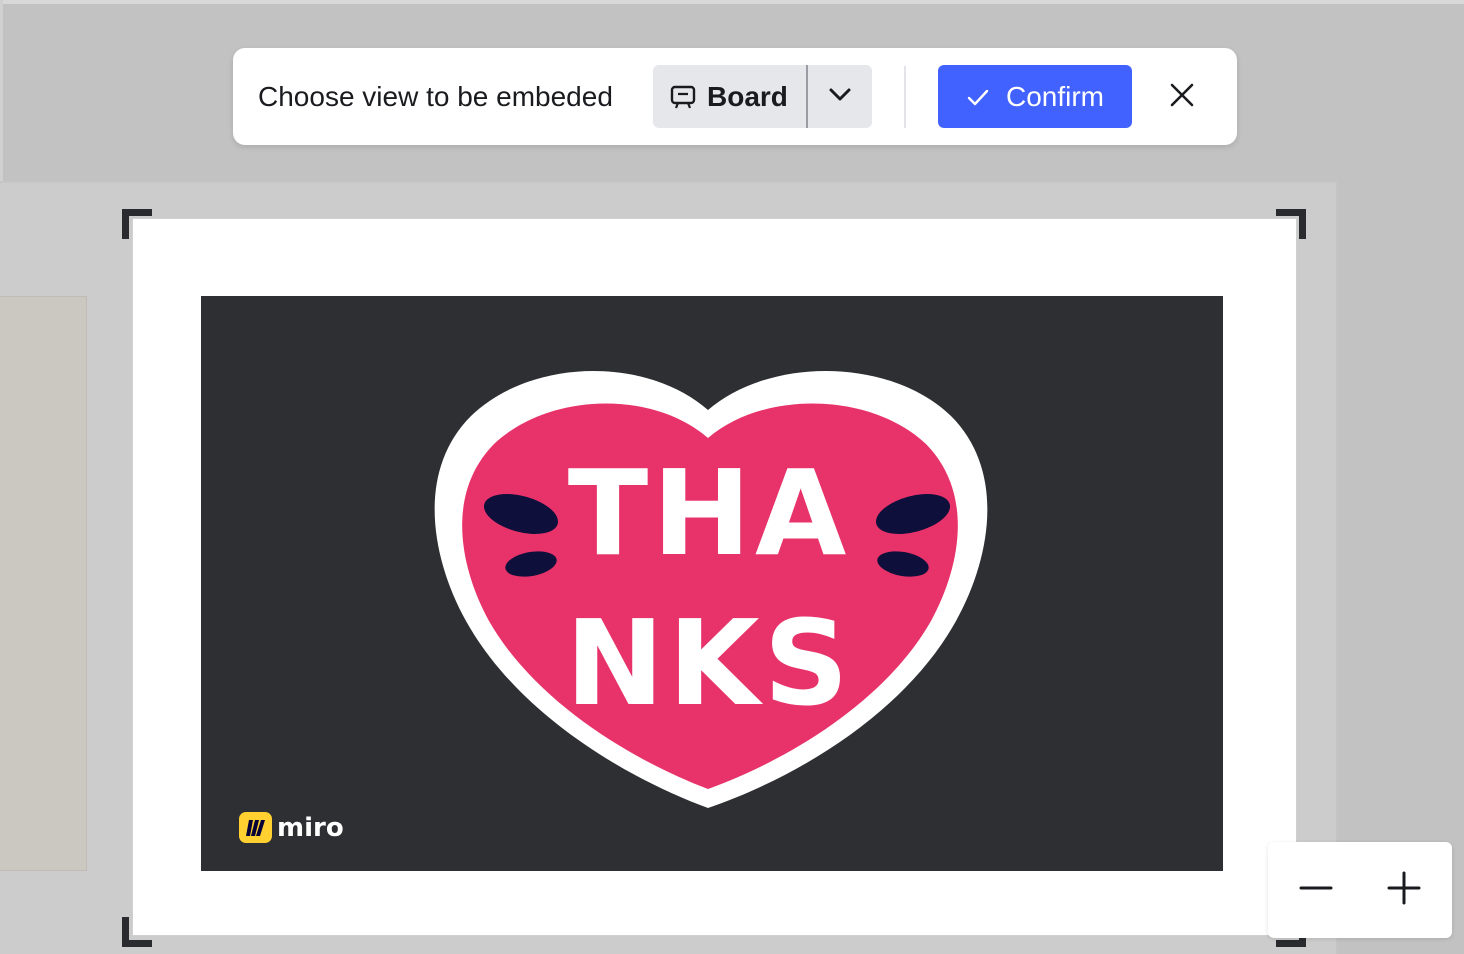 This screenshot has width=1464, height=954. Describe the element at coordinates (435, 96) in the screenshot. I see `toolbar-label: Choose view to be embeded` at that location.